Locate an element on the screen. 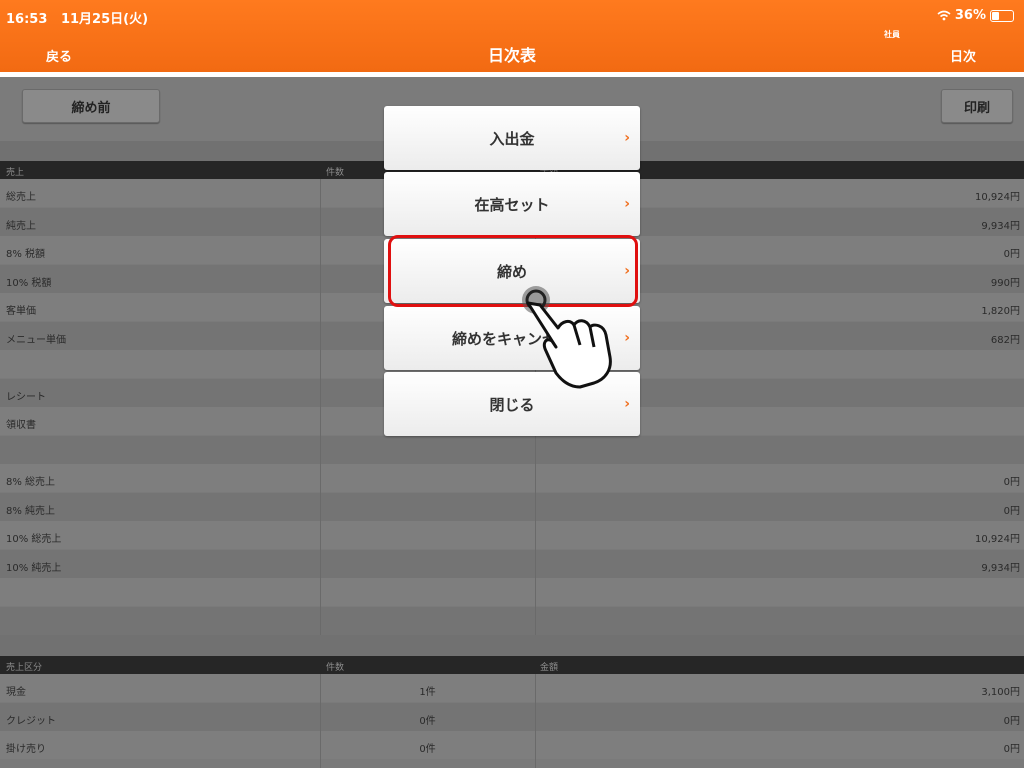 This screenshot has height=768, width=1024. menu-item-label: 在高セット is located at coordinates (512, 204).